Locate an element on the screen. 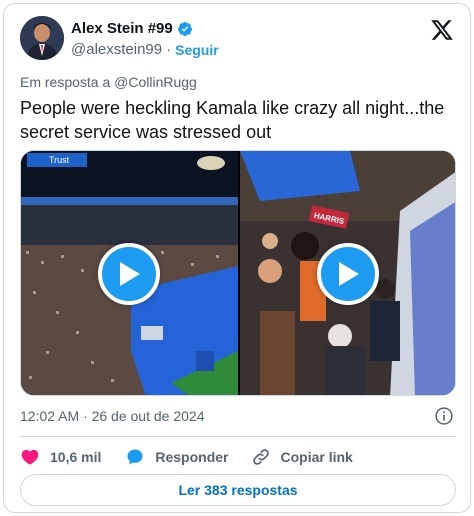 The image size is (474, 516). copy-link-label: Copiar link is located at coordinates (316, 457).